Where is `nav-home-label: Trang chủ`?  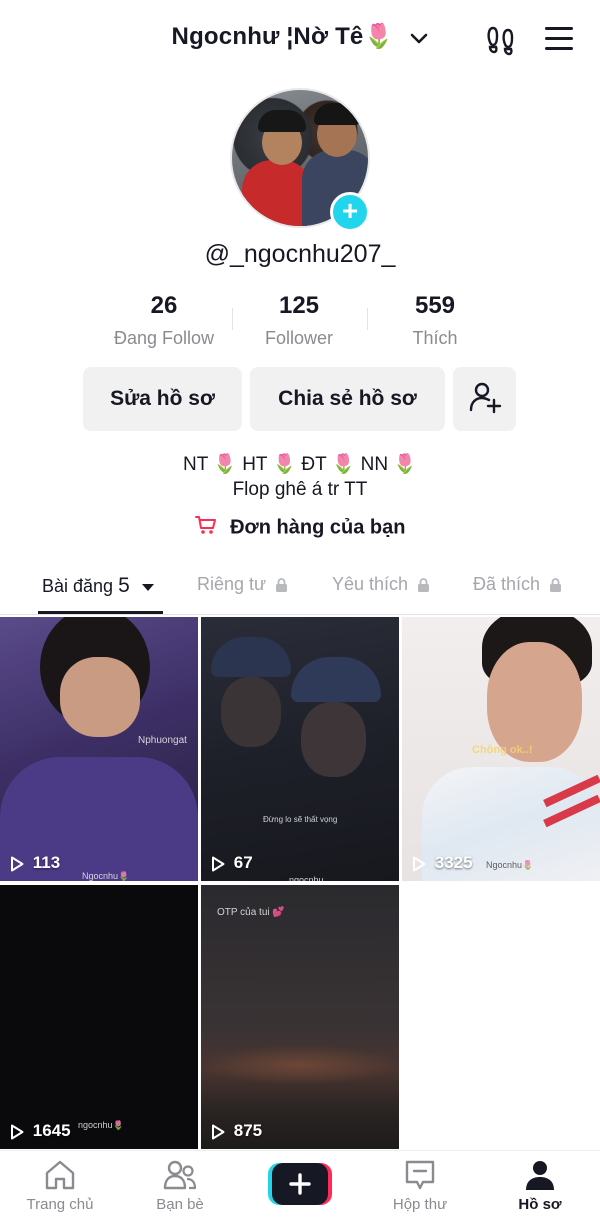 nav-home-label: Trang chủ is located at coordinates (60, 1204).